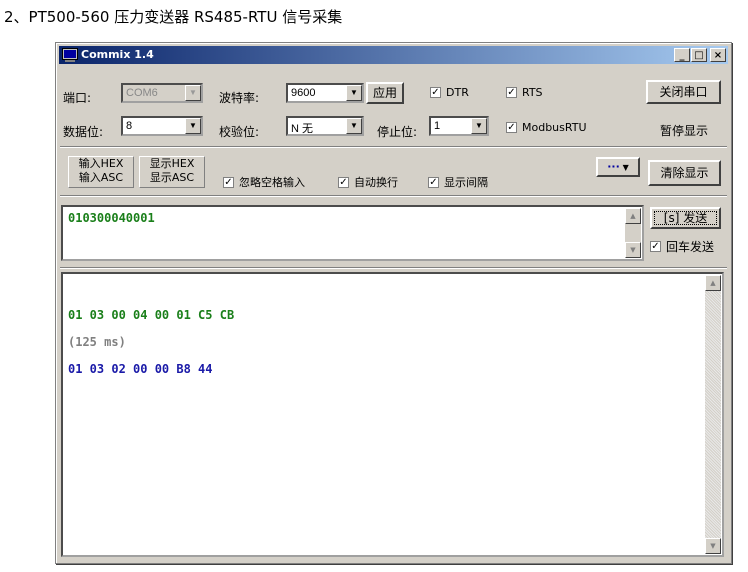 The height and width of the screenshot is (572, 748). Describe the element at coordinates (173, 17) in the screenshot. I see `page-heading: 2、PT500-560 压力变送器 RS485-RTU 信号采集` at that location.